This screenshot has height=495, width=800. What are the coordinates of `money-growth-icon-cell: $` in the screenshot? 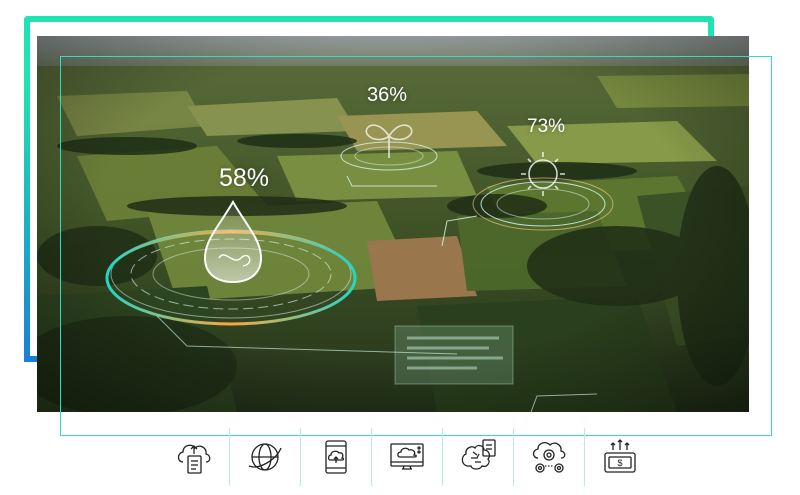 It's located at (619, 457).